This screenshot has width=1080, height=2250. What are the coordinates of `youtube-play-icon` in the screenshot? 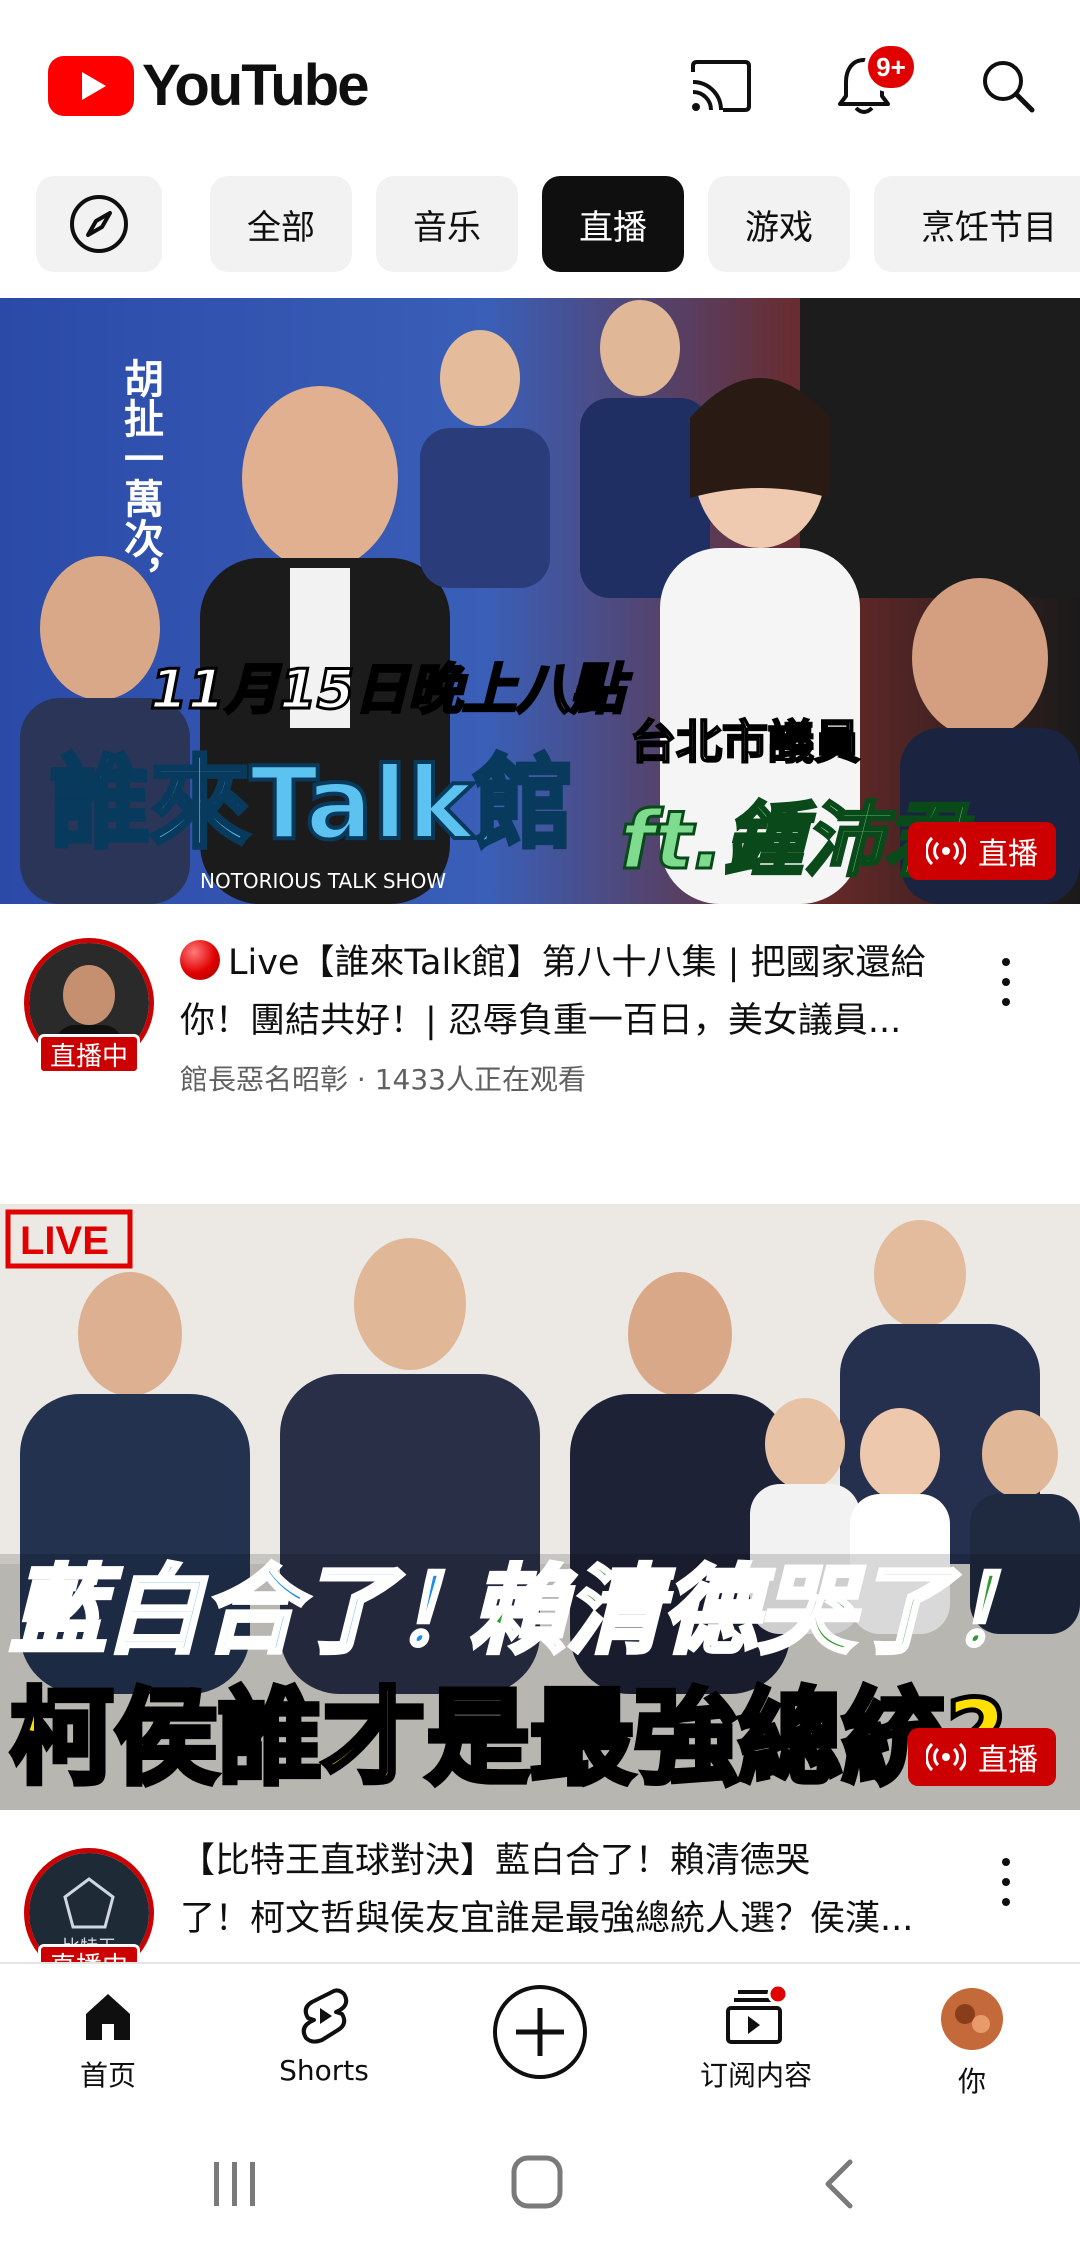 It's located at (91, 85).